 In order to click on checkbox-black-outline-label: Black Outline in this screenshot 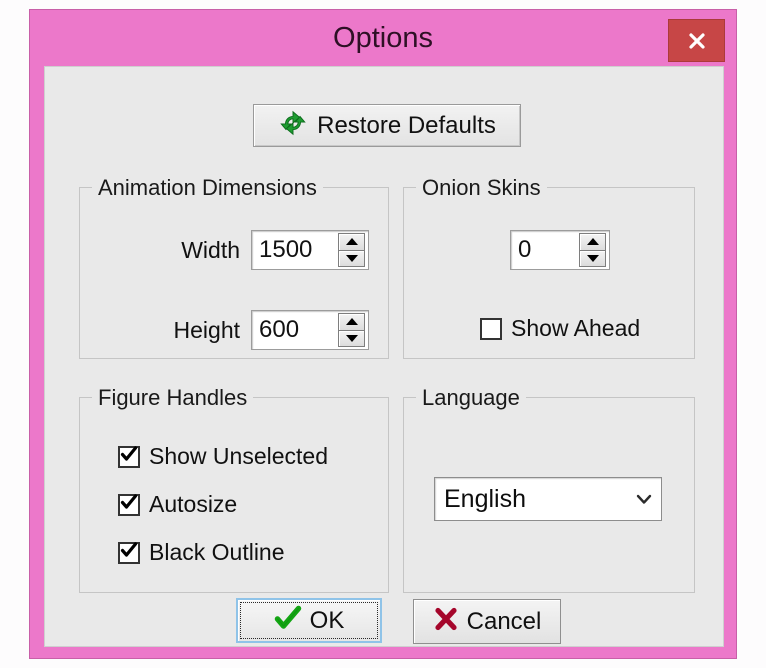, I will do `click(217, 552)`.